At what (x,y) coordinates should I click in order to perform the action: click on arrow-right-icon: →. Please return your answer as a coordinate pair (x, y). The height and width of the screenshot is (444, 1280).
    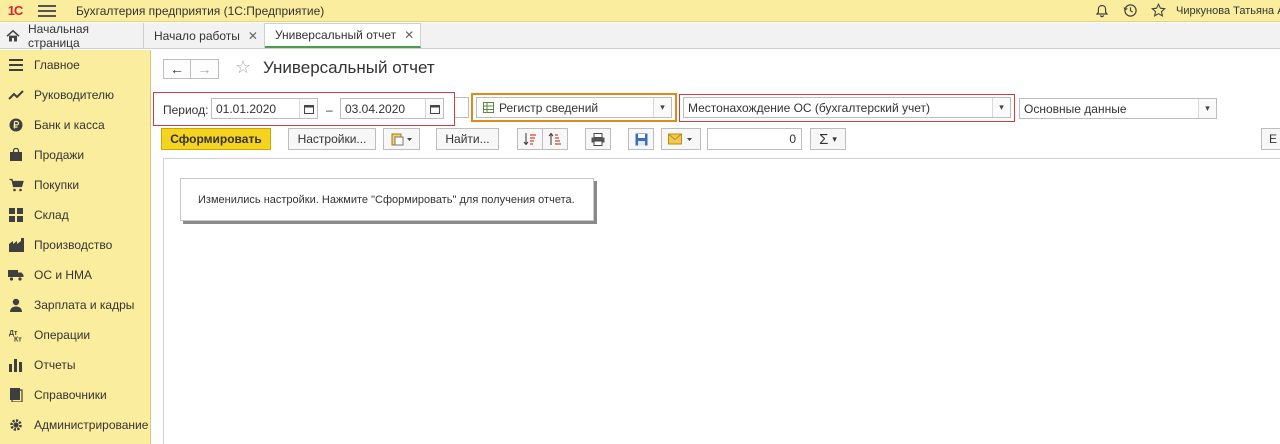
    Looking at the image, I should click on (204, 69).